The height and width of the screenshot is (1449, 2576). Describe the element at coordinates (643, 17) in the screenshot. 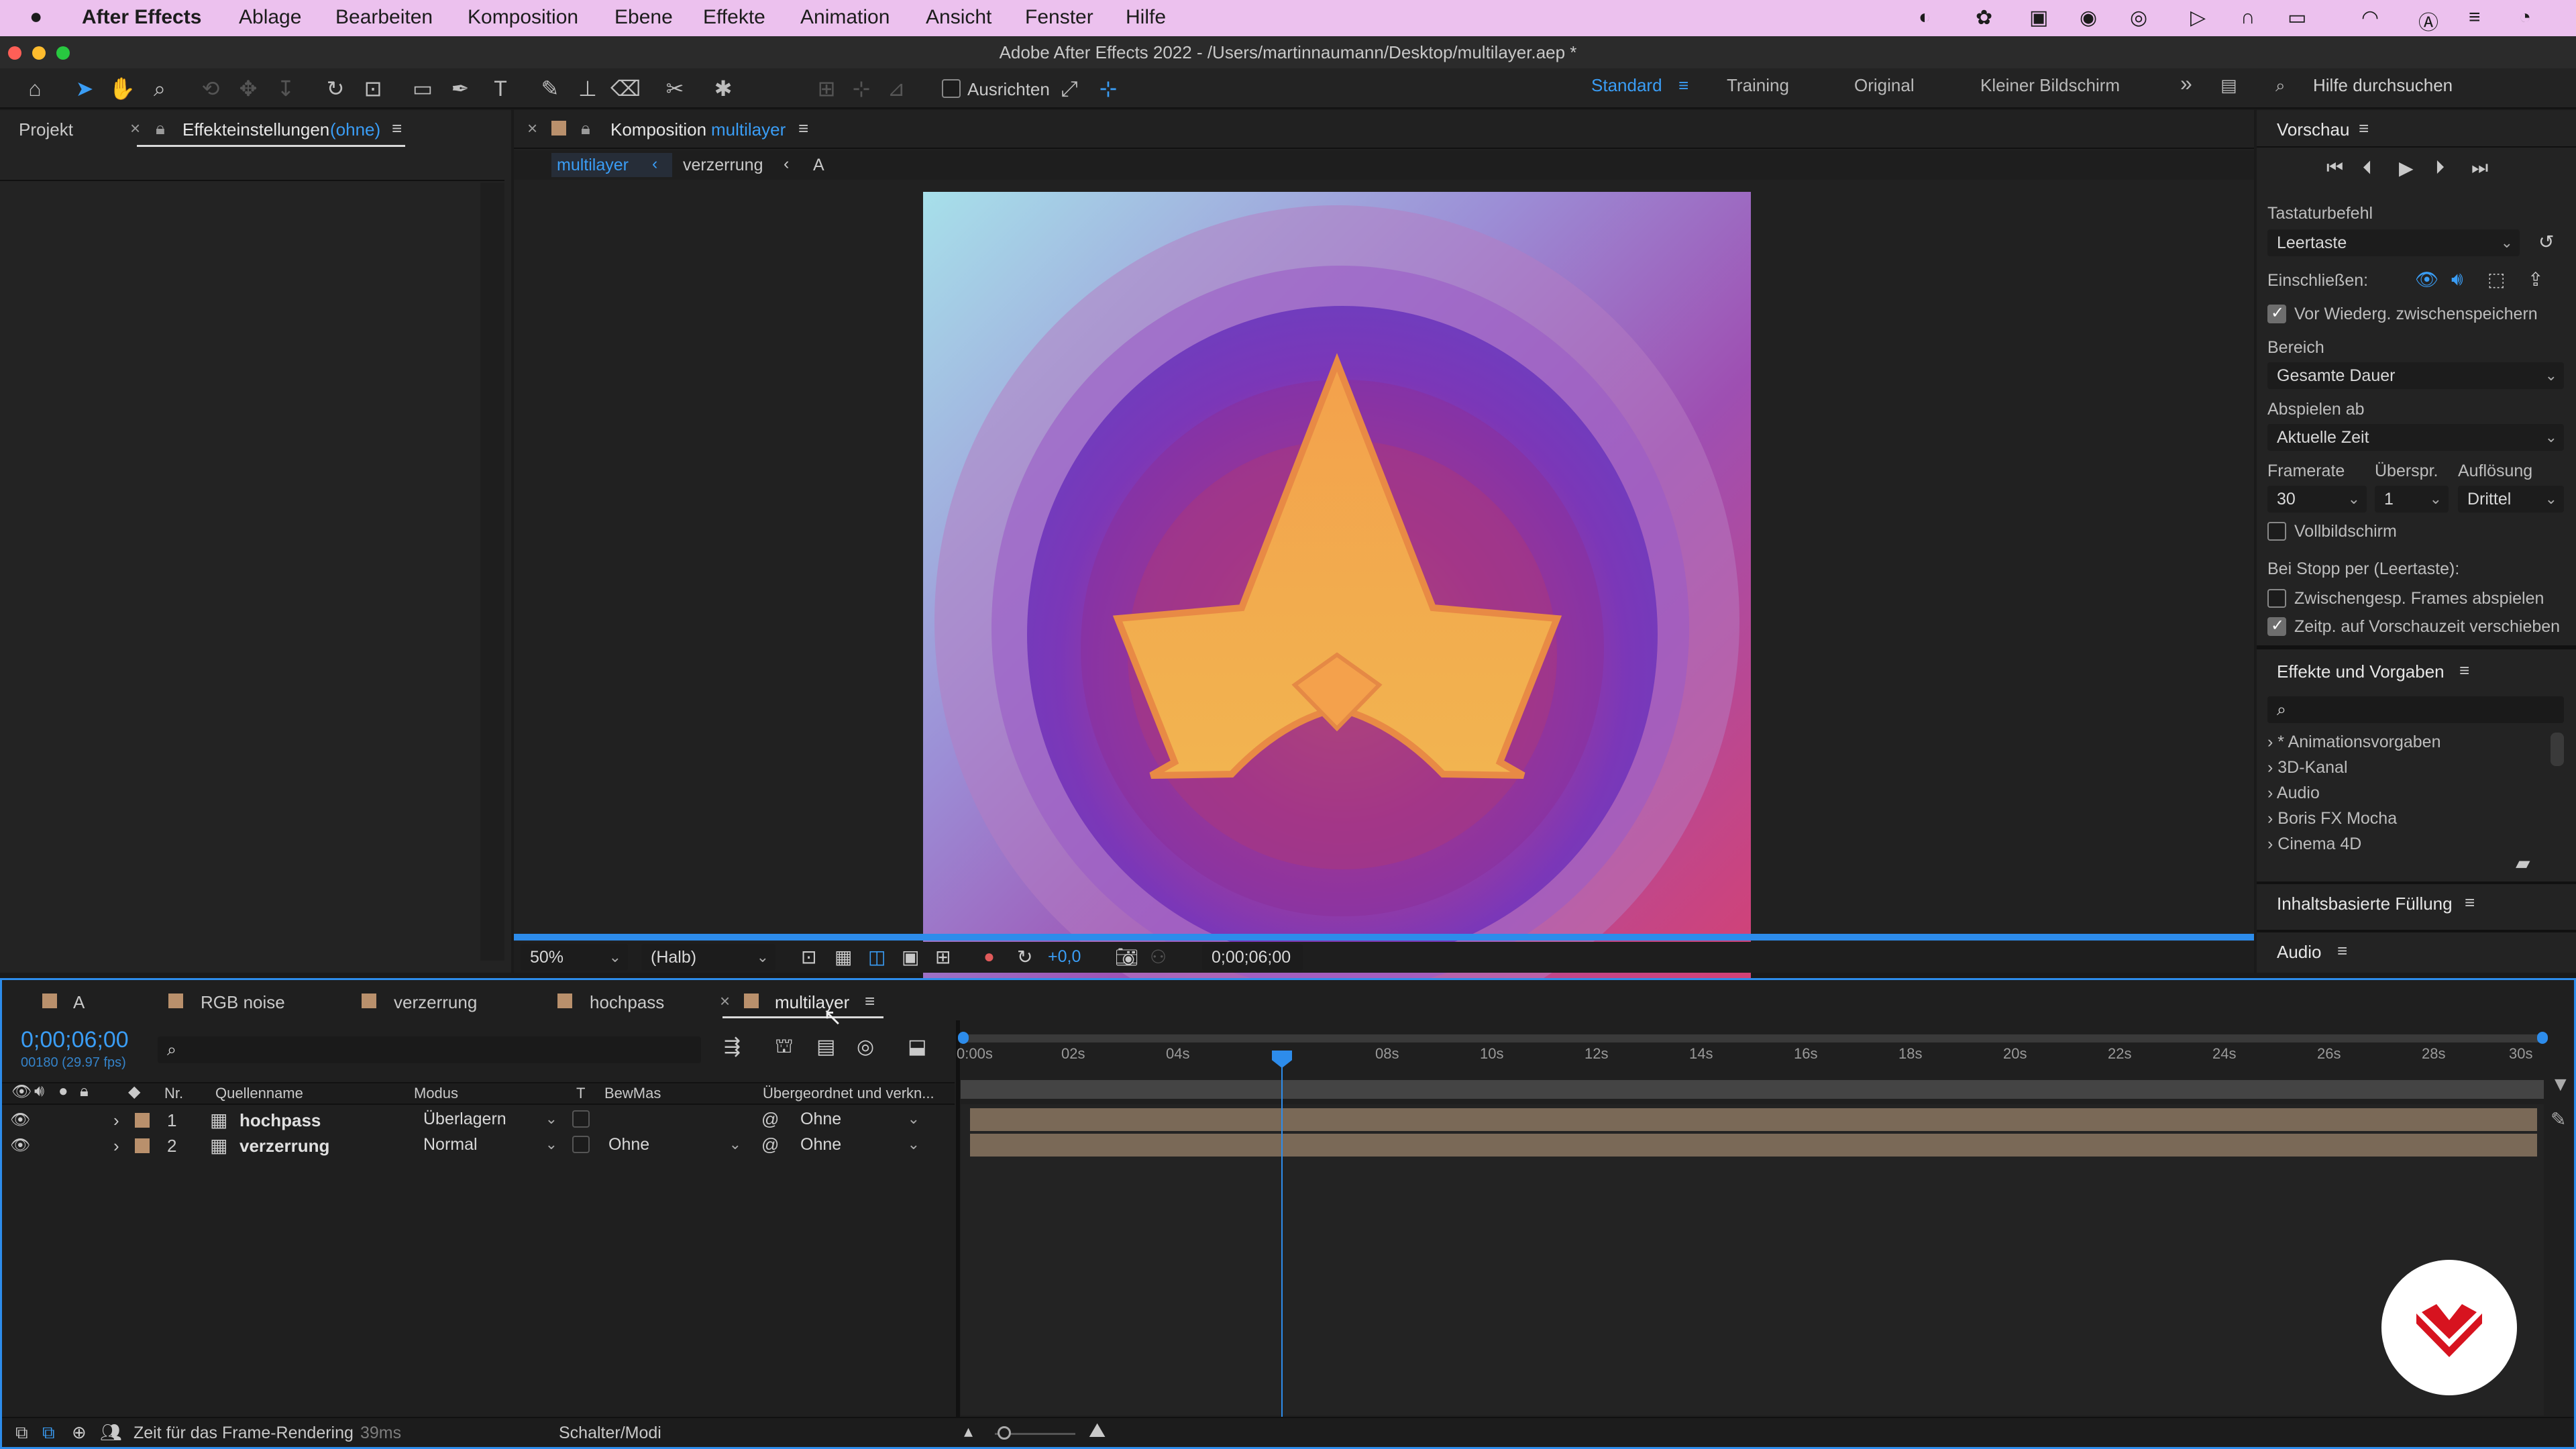

I see `menu-item-ebene: Ebene` at that location.